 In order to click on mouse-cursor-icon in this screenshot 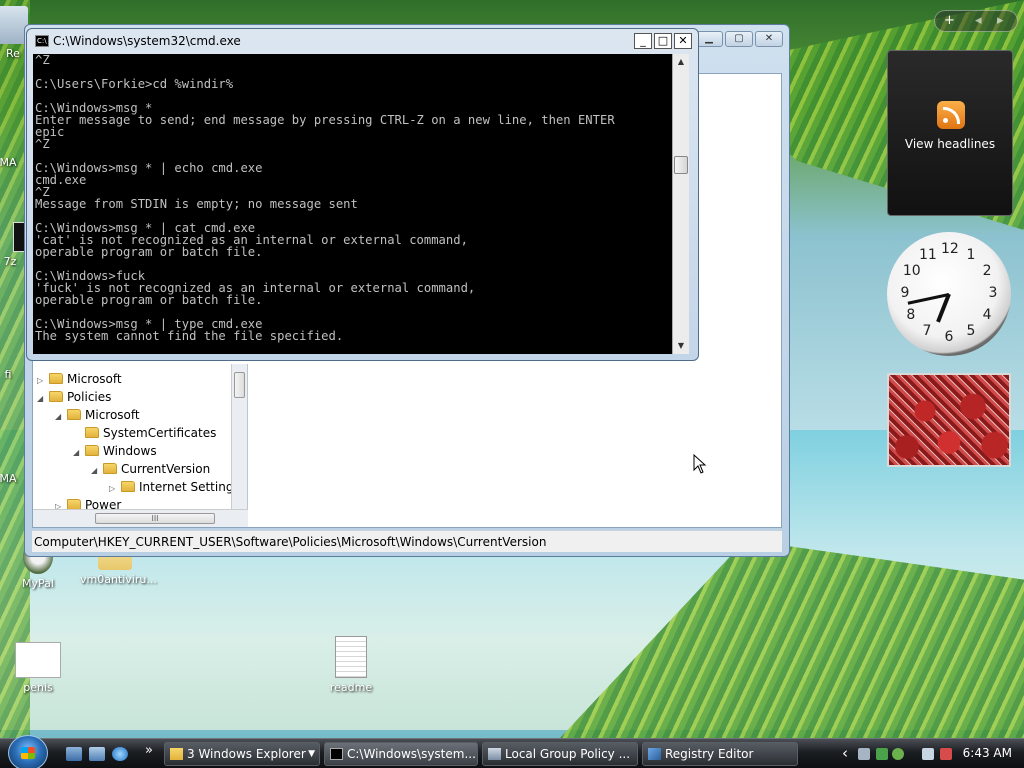, I will do `click(700, 464)`.